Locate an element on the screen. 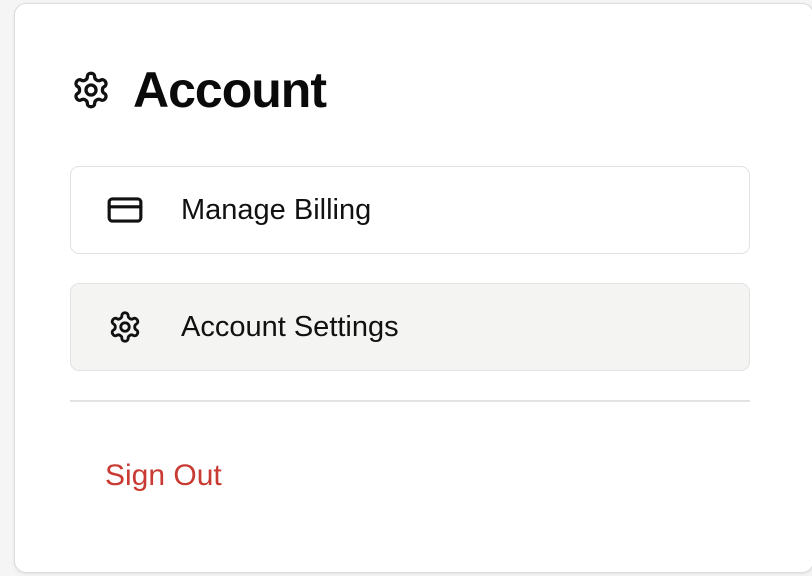  sign-out-button: Sign Out is located at coordinates (163, 476).